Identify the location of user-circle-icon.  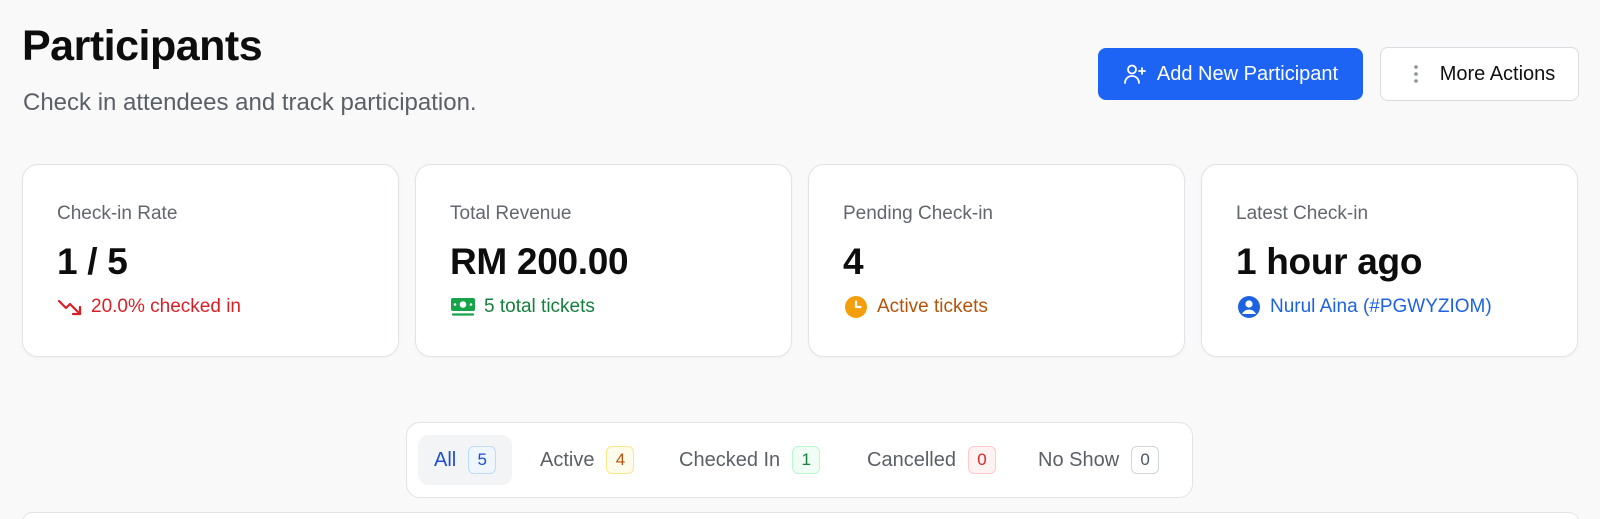
(1249, 307).